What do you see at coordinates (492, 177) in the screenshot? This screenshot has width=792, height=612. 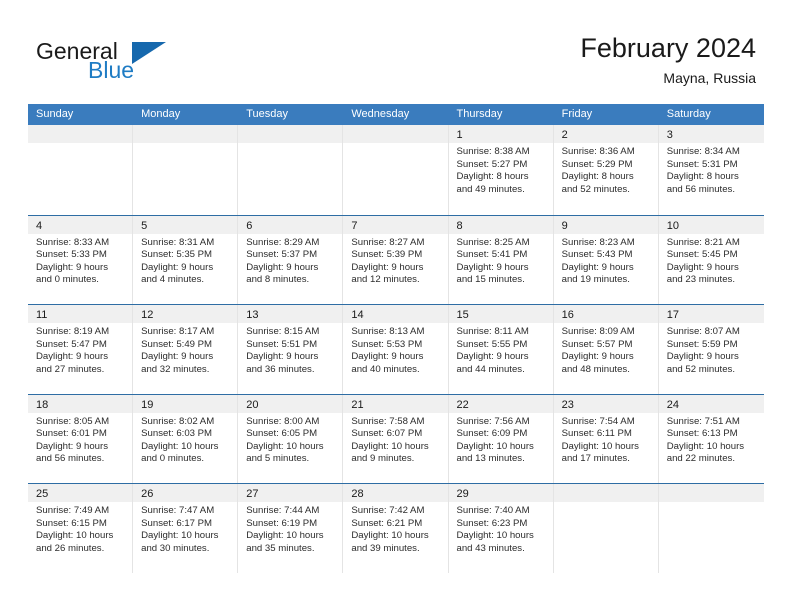 I see `day-detail-line: Daylight: 8 hours` at bounding box center [492, 177].